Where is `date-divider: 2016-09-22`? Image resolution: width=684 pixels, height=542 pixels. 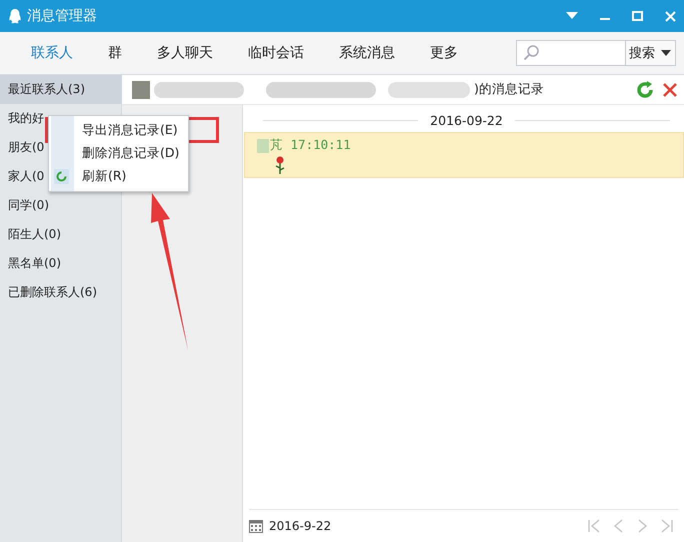 date-divider: 2016-09-22 is located at coordinates (466, 120).